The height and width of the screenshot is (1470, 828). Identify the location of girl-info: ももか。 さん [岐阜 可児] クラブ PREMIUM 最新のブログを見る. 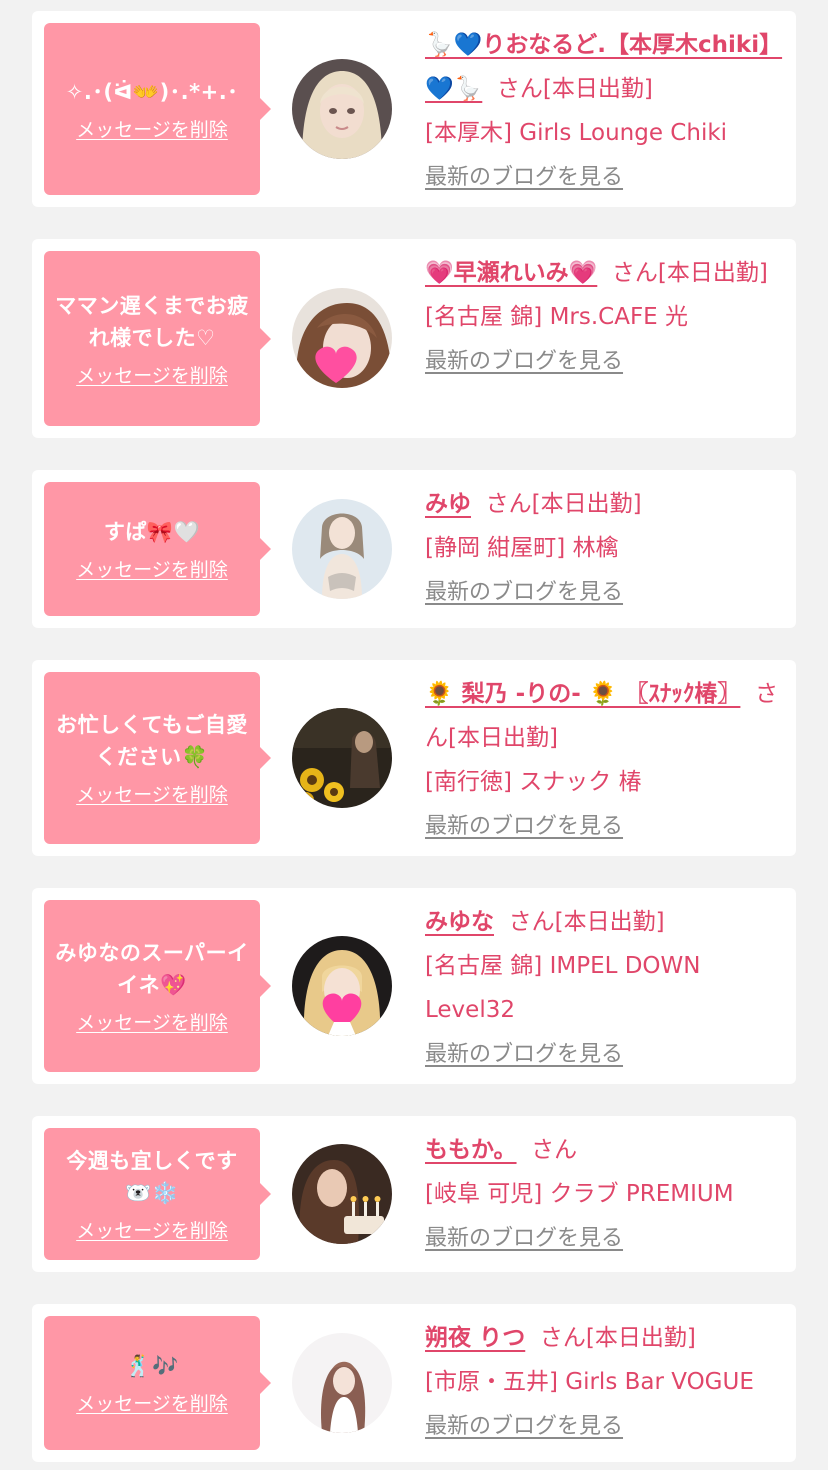
(604, 1192).